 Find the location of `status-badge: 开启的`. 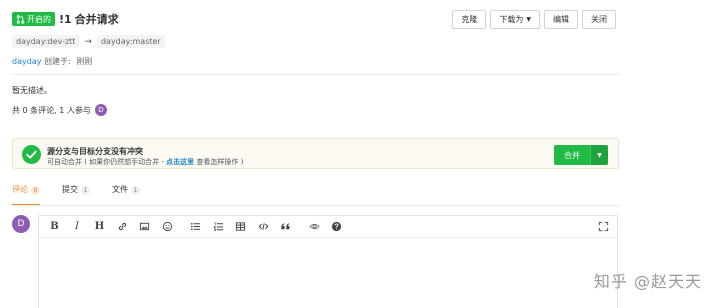

status-badge: 开启的 is located at coordinates (33, 19).